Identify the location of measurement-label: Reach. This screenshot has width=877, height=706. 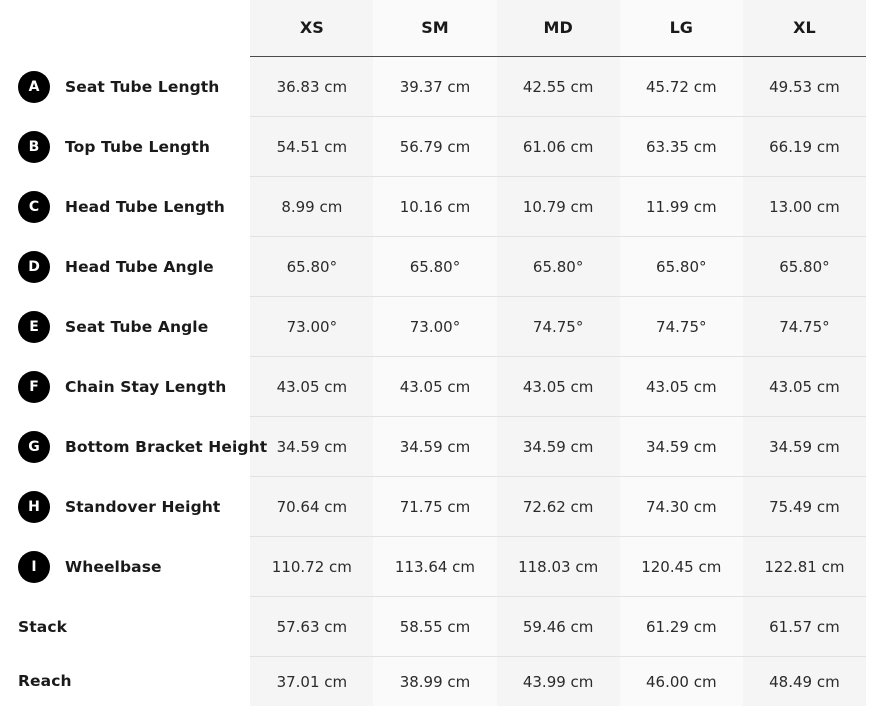
(125, 681).